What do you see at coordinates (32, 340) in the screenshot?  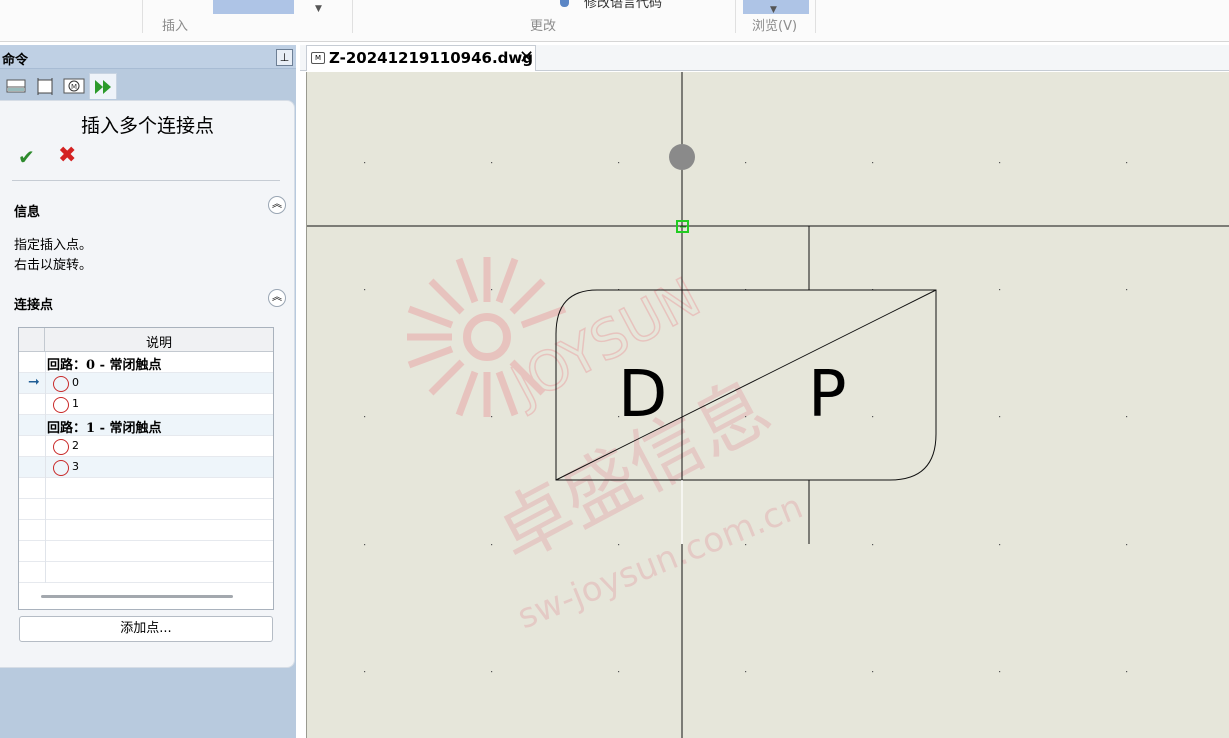 I see `table-header-blank` at bounding box center [32, 340].